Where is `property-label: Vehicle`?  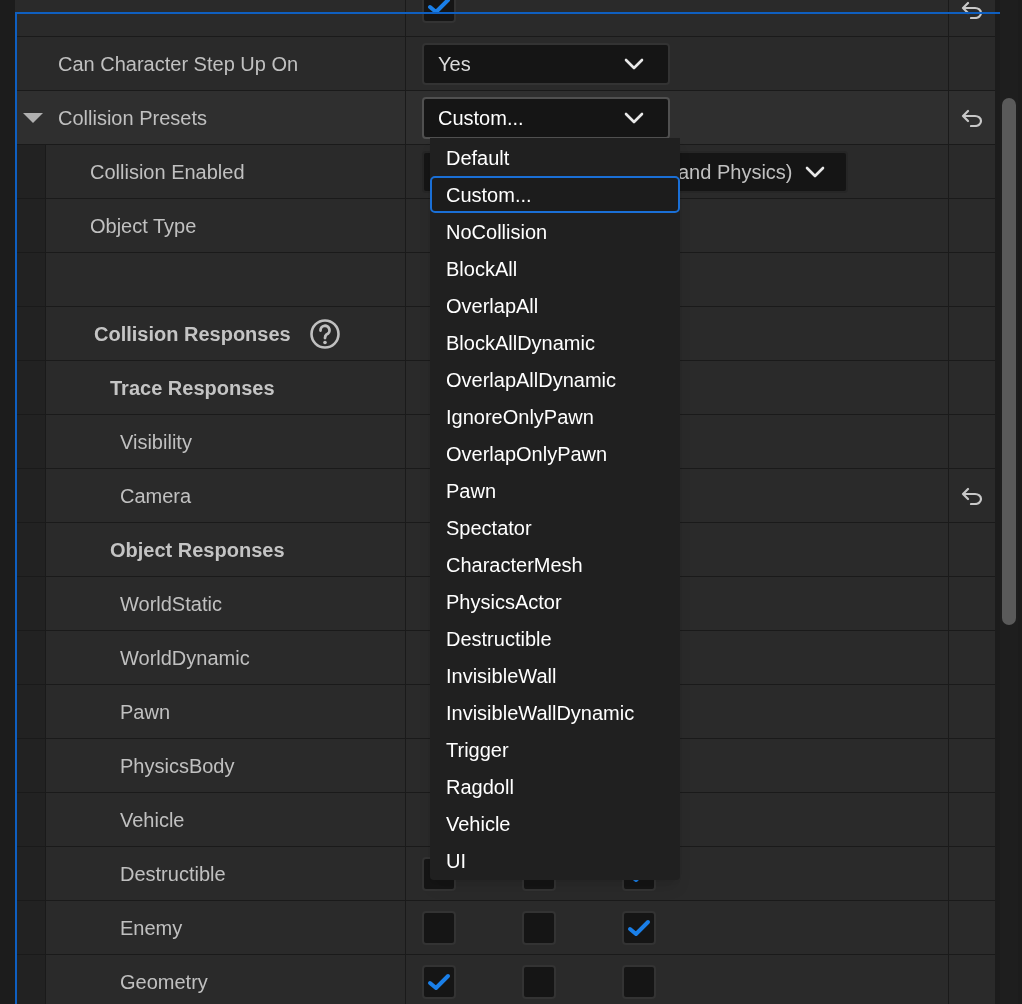
property-label: Vehicle is located at coordinates (152, 820).